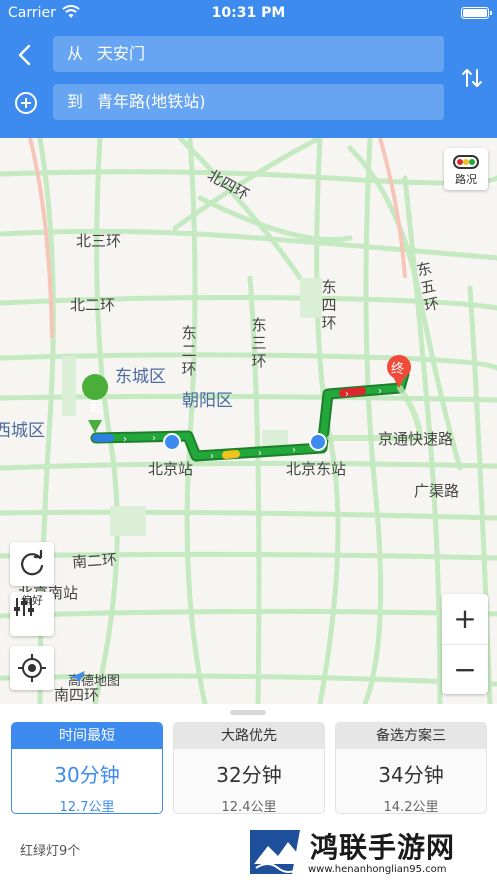 Image resolution: width=497 pixels, height=883 pixels. Describe the element at coordinates (87, 807) in the screenshot. I see `route-distance: 12.7公里` at that location.